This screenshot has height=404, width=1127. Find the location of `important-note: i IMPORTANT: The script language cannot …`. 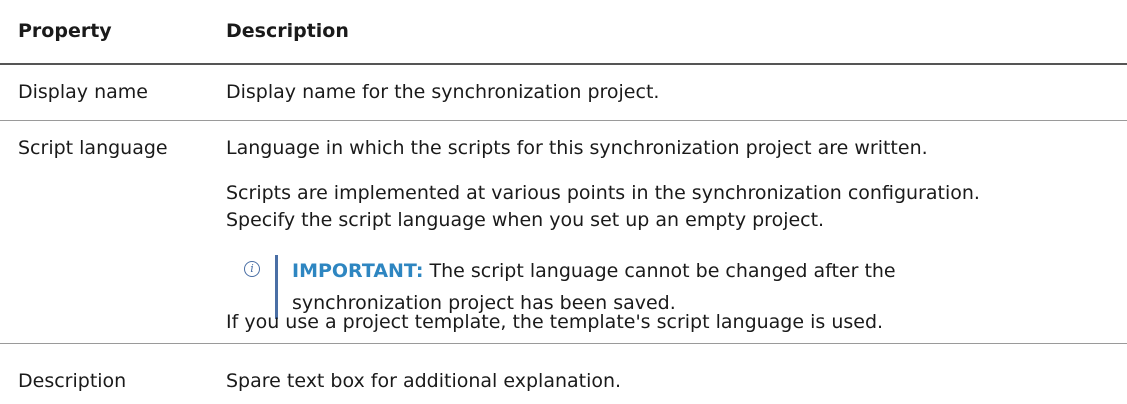

important-note: i IMPORTANT: The script language cannot … is located at coordinates (594, 287).